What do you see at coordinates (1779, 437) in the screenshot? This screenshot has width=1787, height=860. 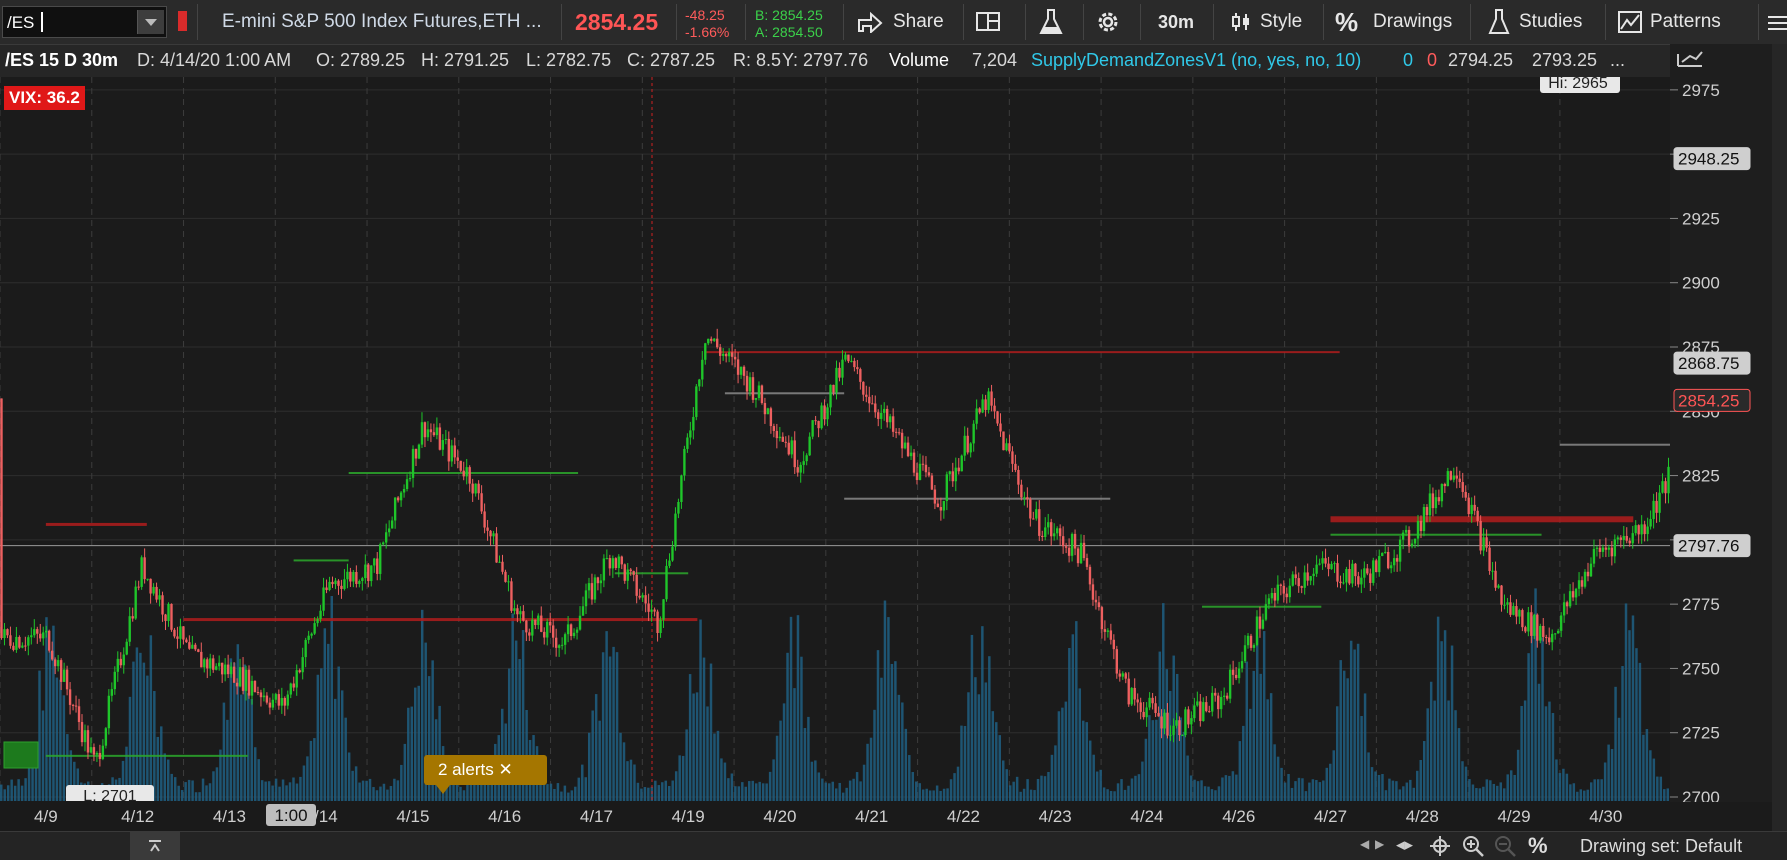 I see `right-side-panel` at bounding box center [1779, 437].